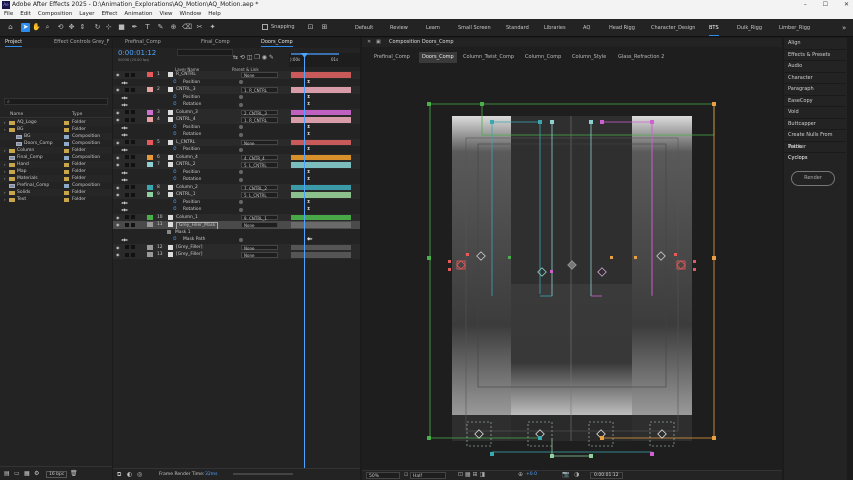 Image resolution: width=853 pixels, height=480 pixels. Describe the element at coordinates (165, 14) in the screenshot. I see `menu-view: View` at that location.